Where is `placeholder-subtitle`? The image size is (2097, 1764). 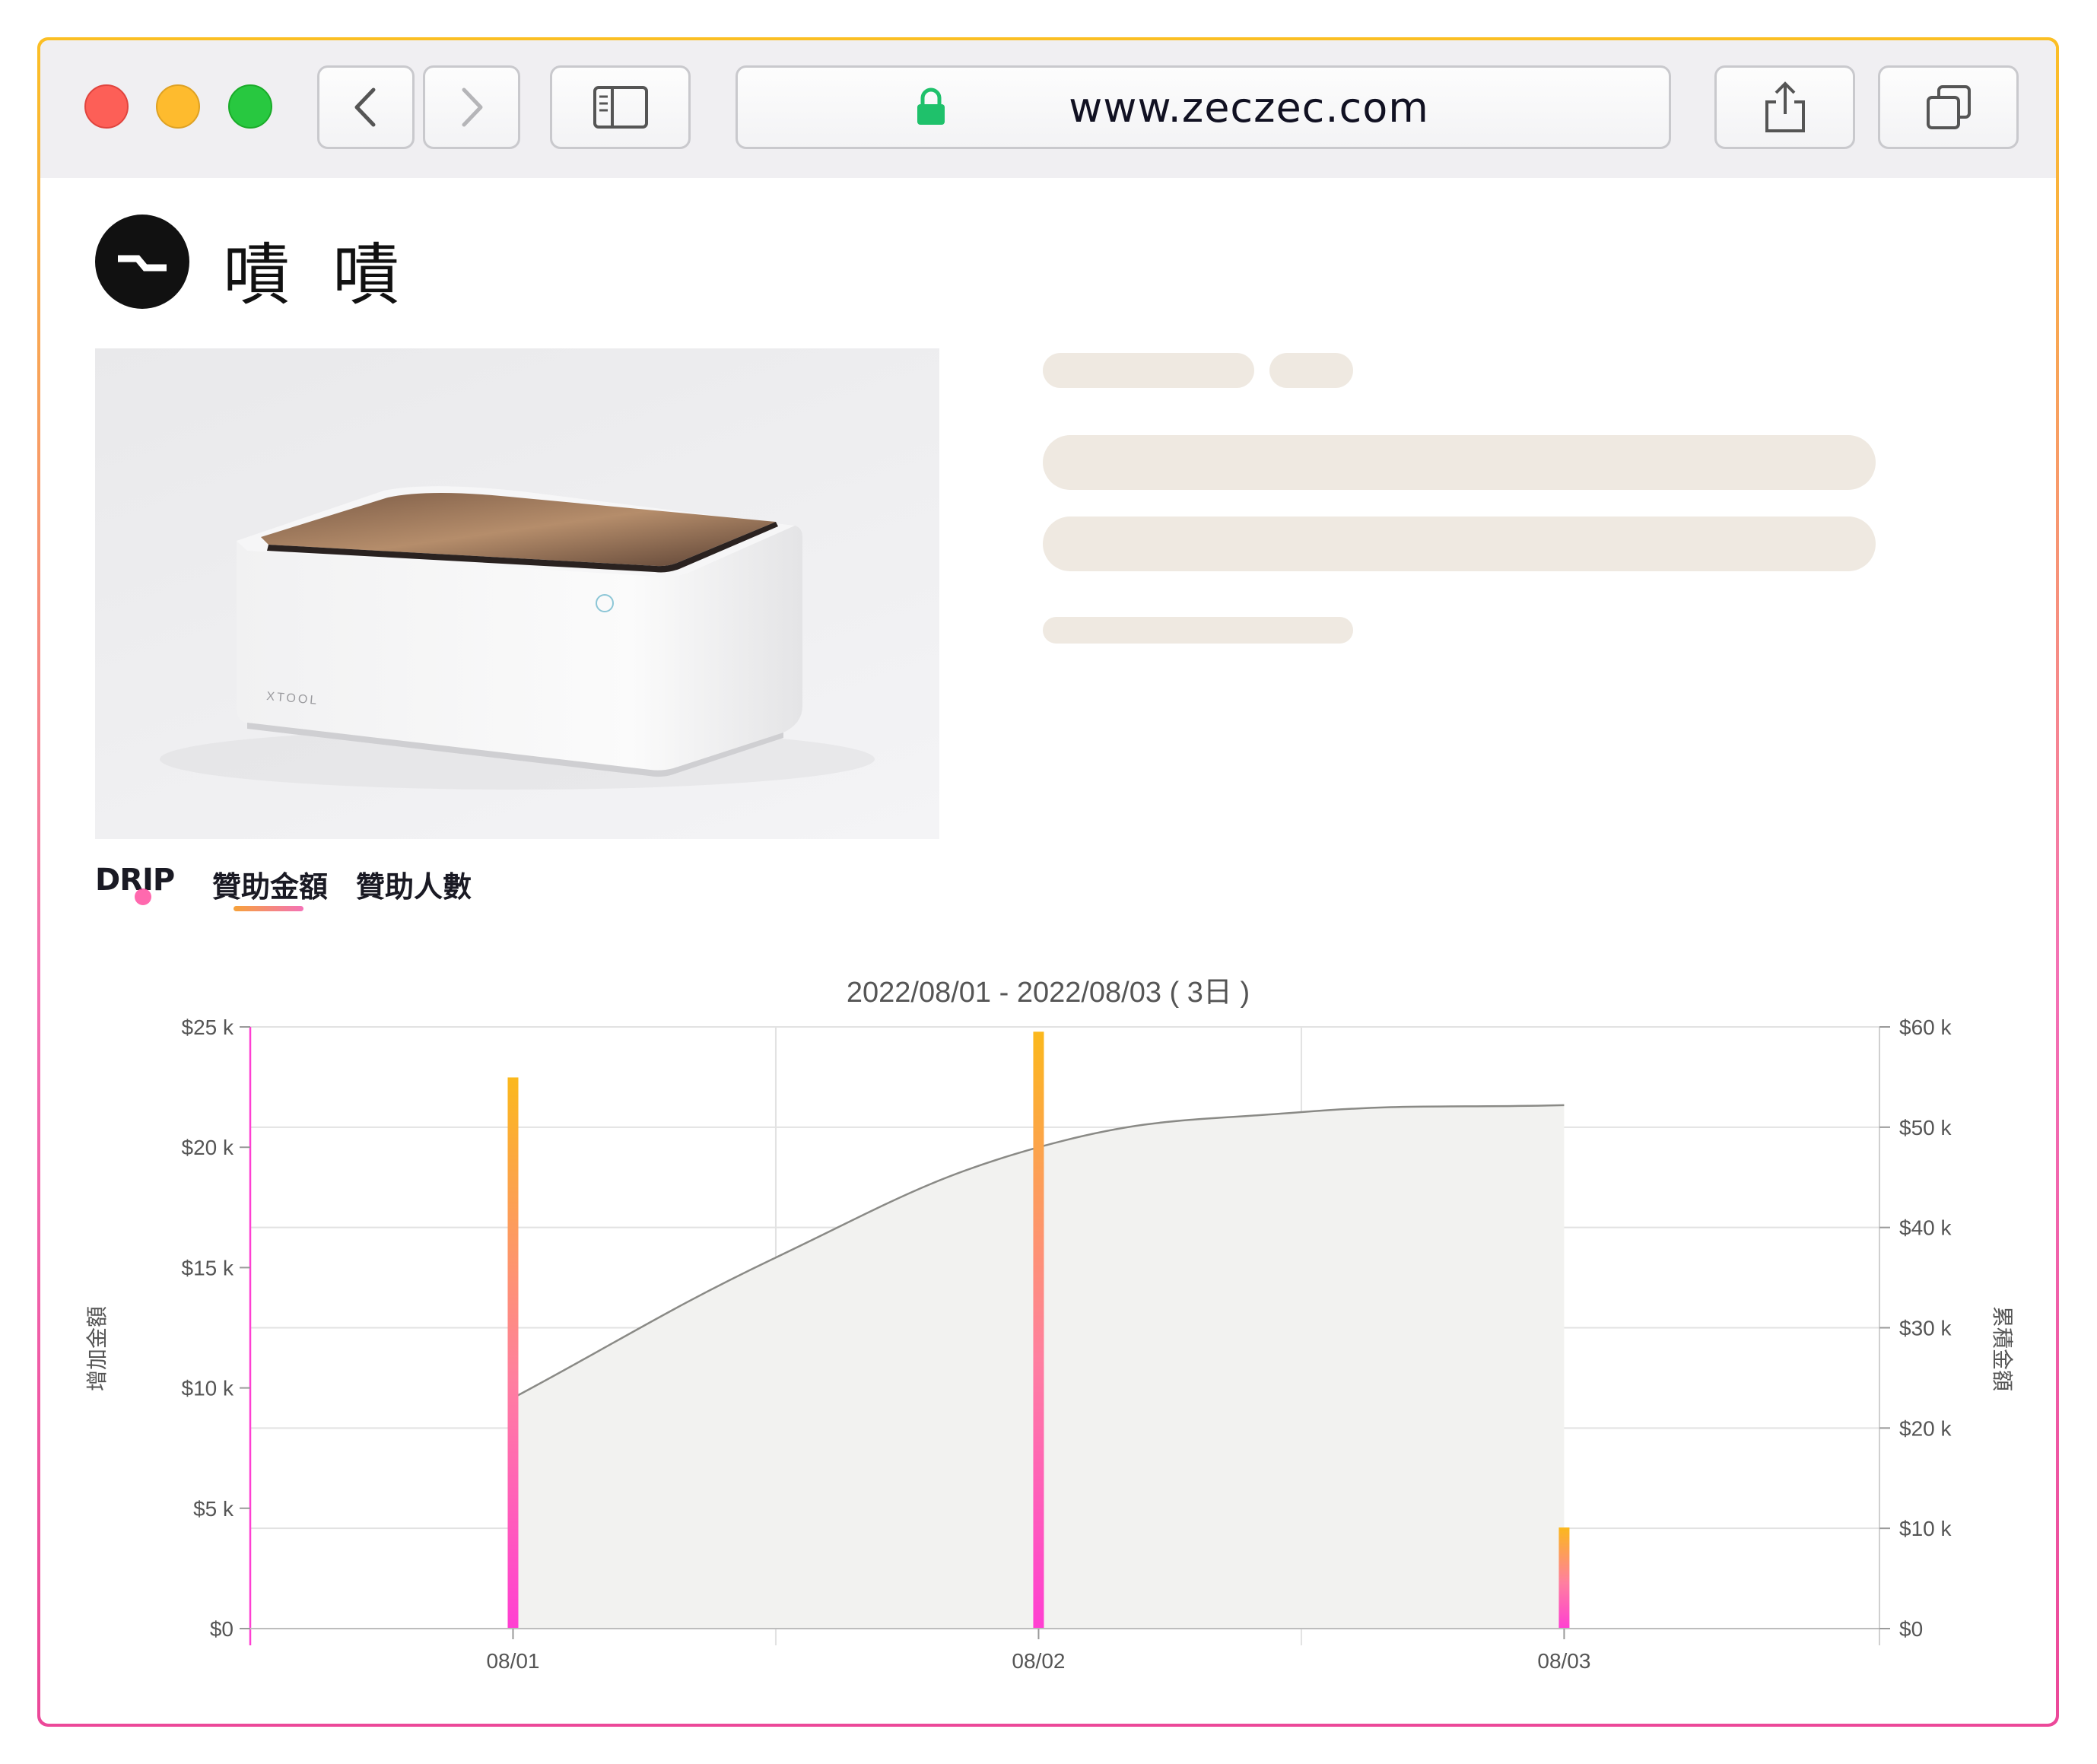
placeholder-subtitle is located at coordinates (1198, 630).